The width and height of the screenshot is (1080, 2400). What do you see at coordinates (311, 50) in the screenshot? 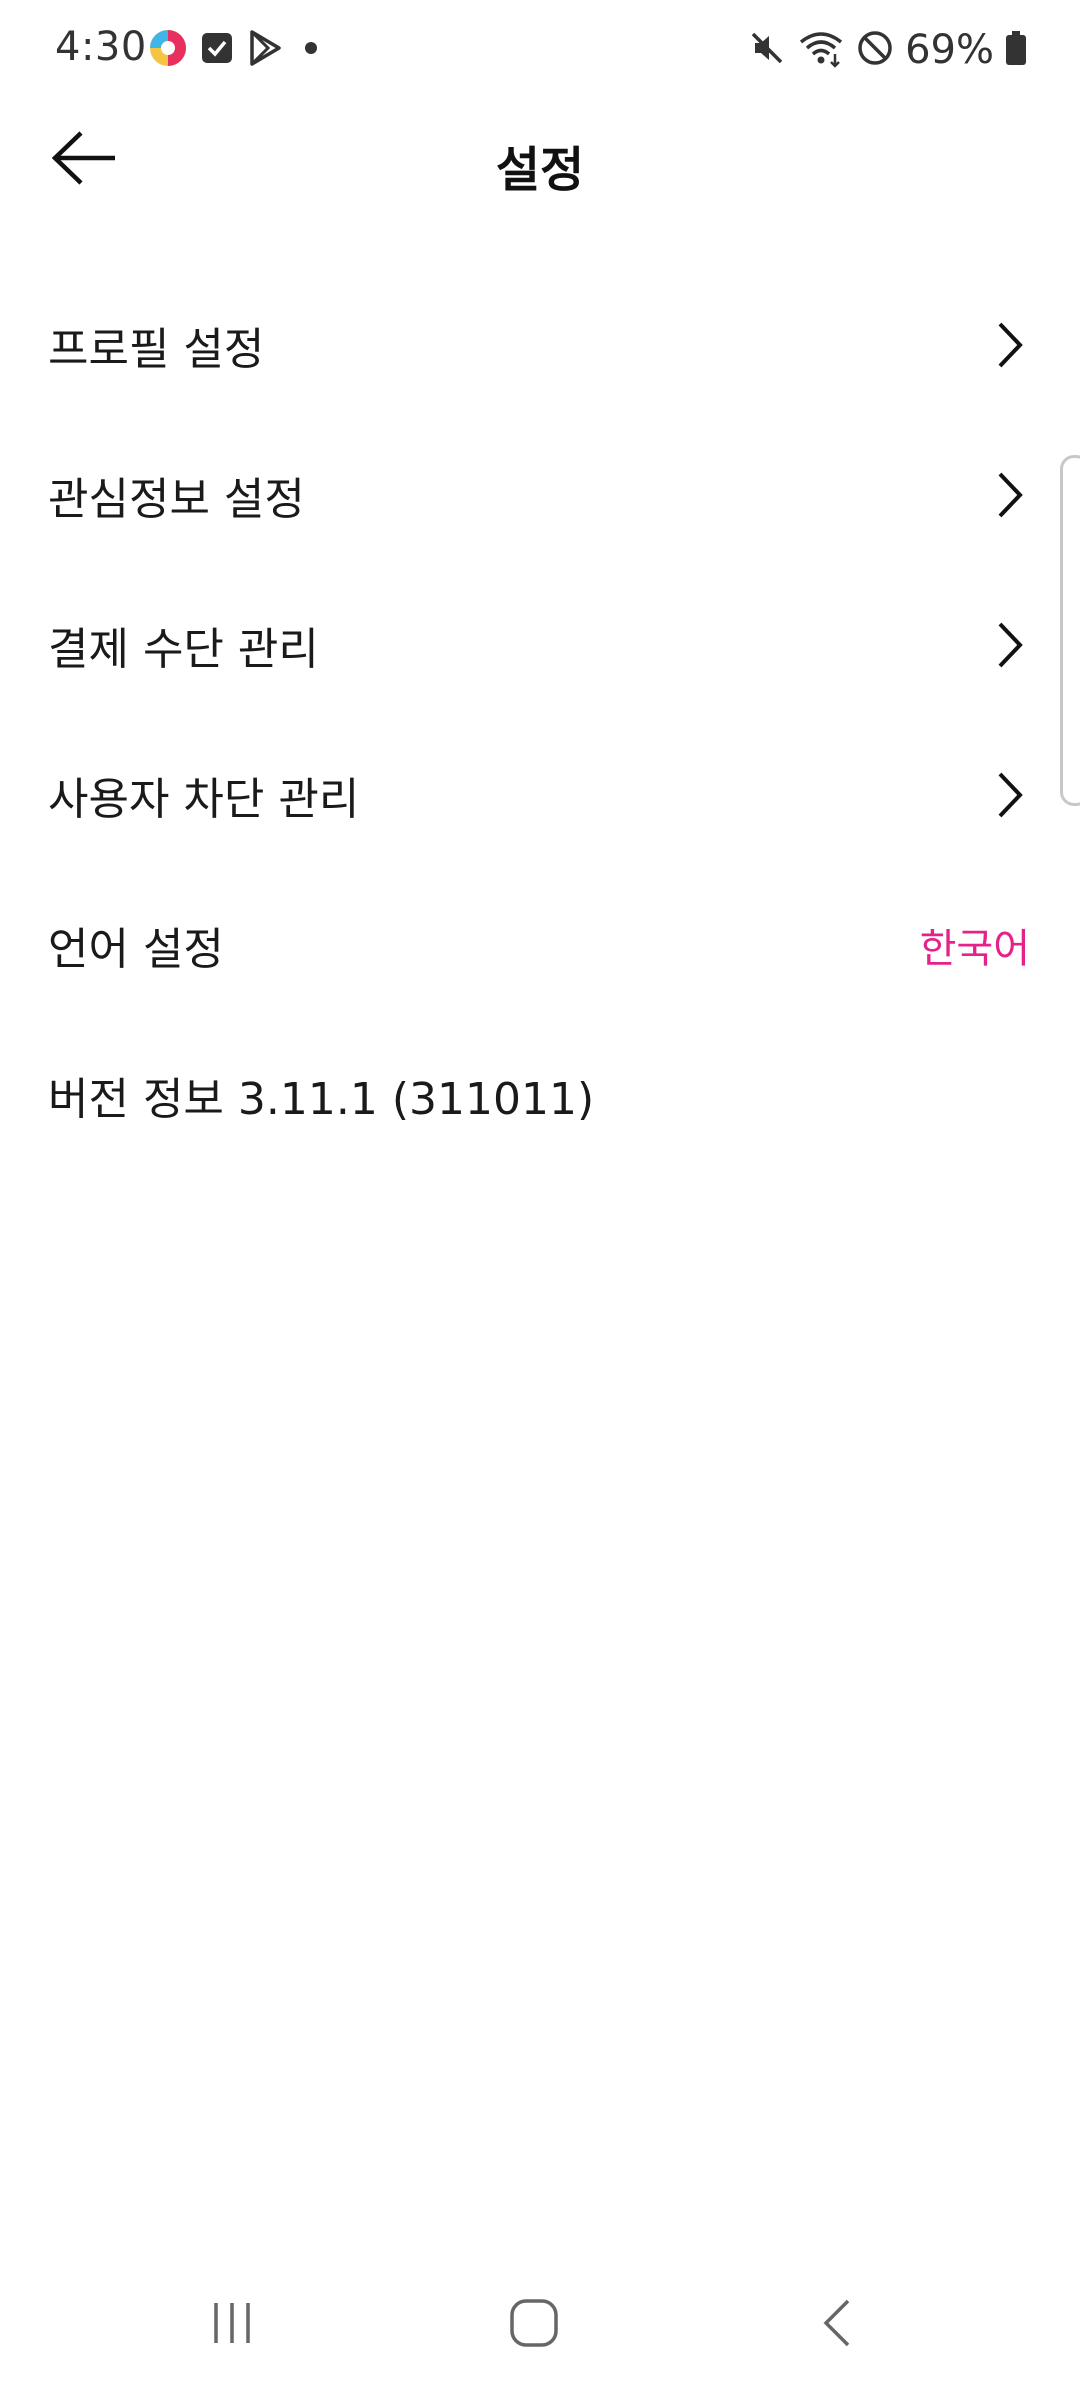
I see `dot-icon` at bounding box center [311, 50].